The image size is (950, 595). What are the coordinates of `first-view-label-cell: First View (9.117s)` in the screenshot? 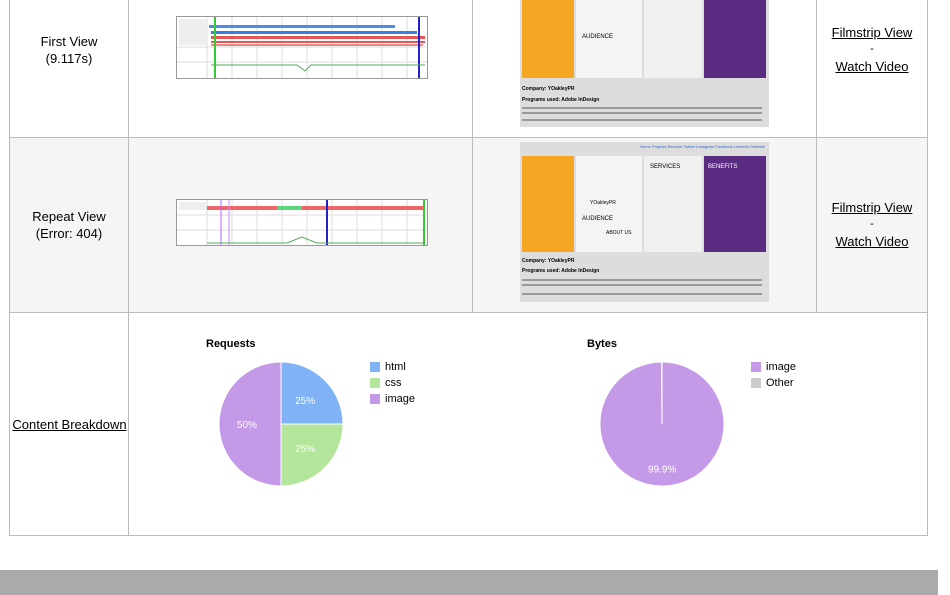 It's located at (69, 68).